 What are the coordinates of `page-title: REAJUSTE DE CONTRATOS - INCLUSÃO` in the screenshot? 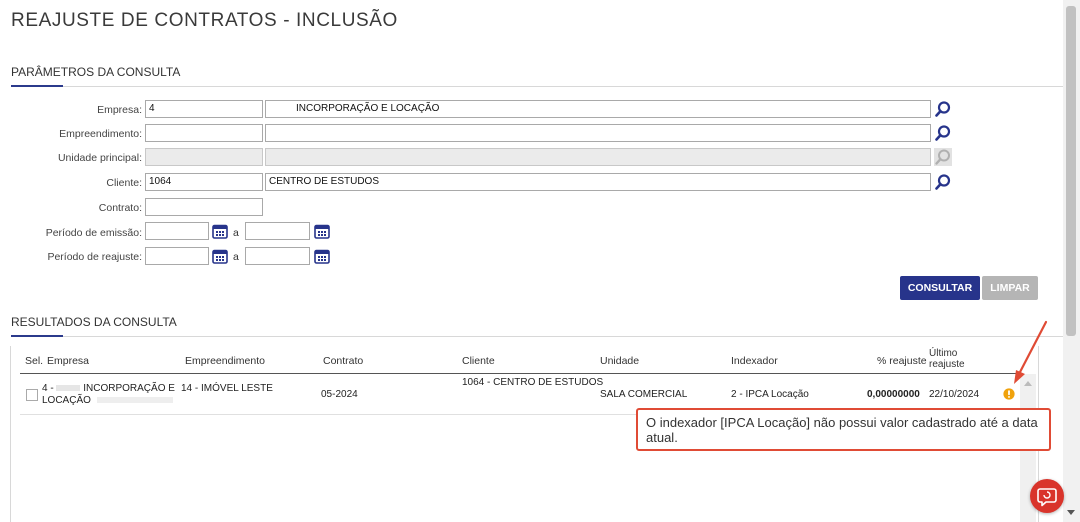 It's located at (204, 20).